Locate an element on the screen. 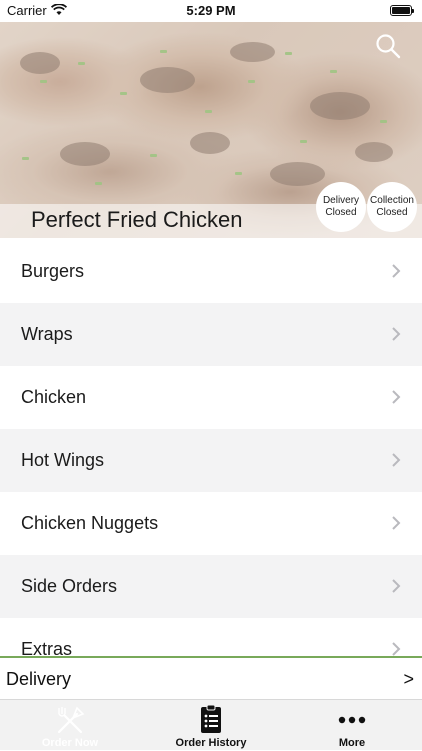 The height and width of the screenshot is (751, 422). menu-item-hot-wings: Hot Wings is located at coordinates (211, 460).